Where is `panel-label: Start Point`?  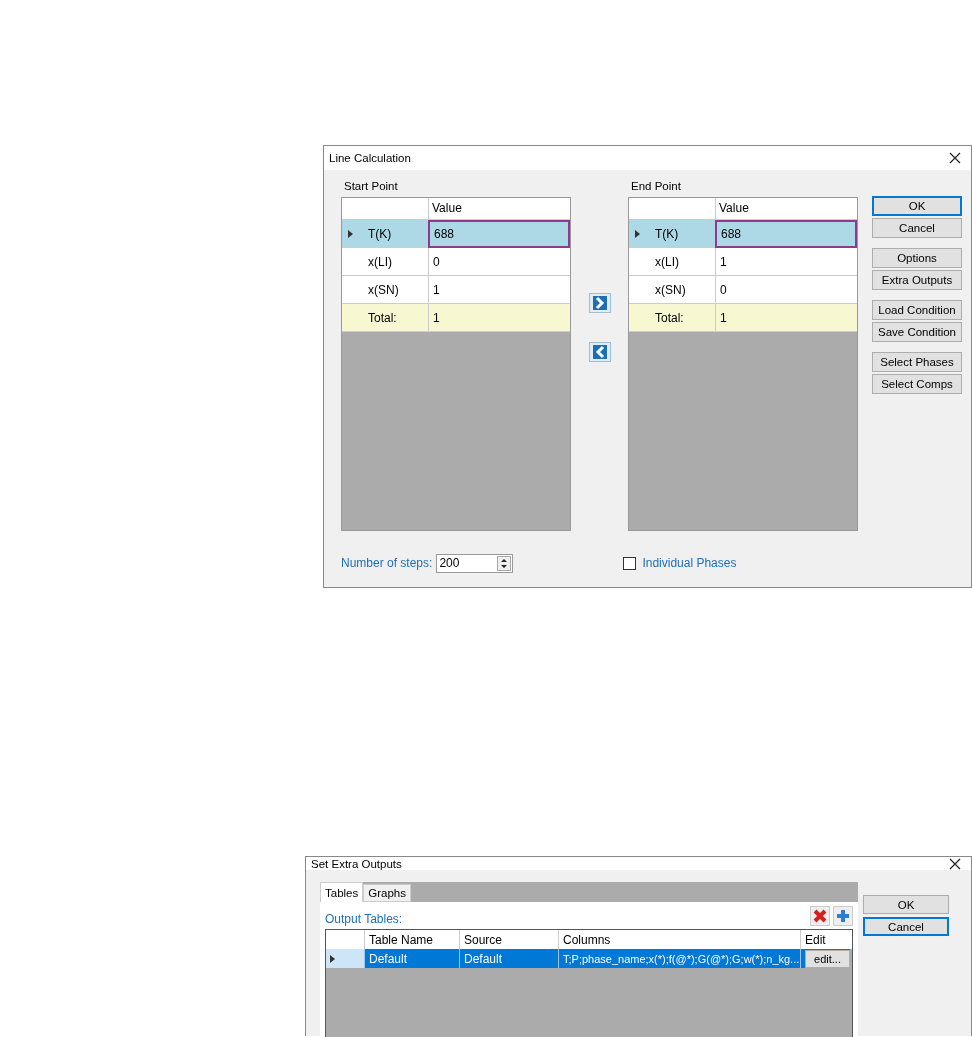 panel-label: Start Point is located at coordinates (371, 186).